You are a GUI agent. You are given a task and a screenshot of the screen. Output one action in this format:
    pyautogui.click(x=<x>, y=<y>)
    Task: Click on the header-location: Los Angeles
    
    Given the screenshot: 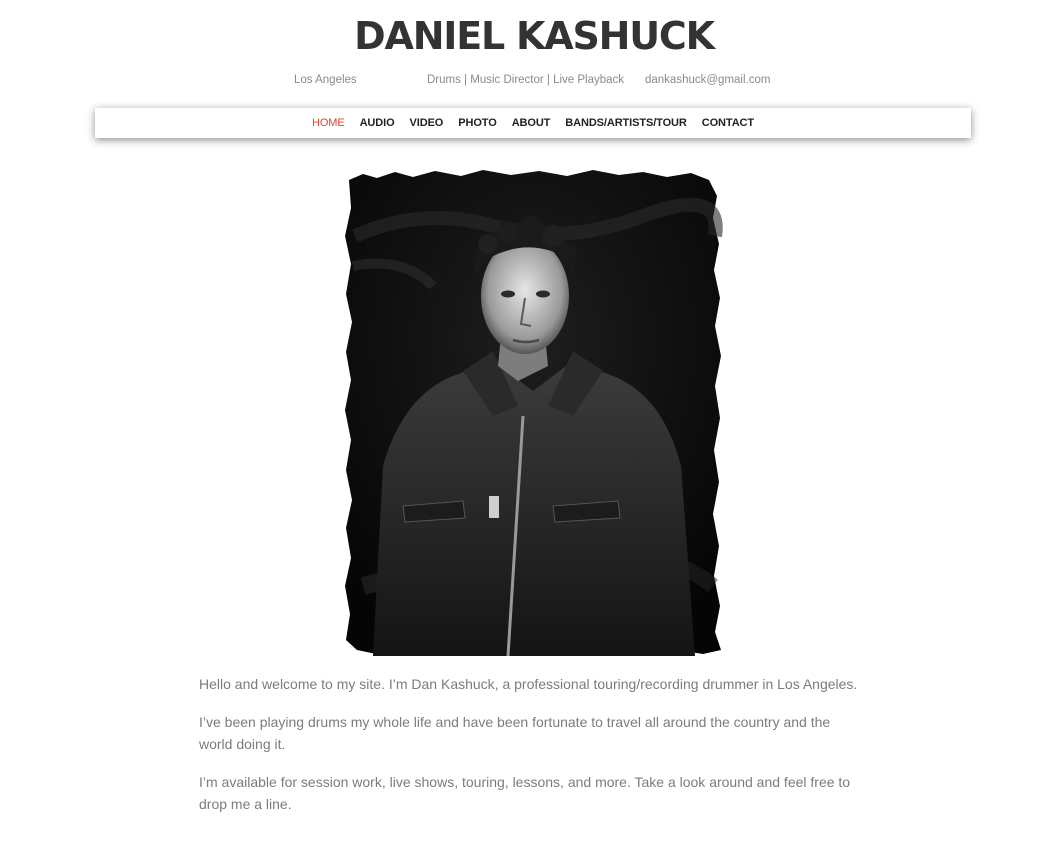 What is the action you would take?
    pyautogui.click(x=325, y=80)
    